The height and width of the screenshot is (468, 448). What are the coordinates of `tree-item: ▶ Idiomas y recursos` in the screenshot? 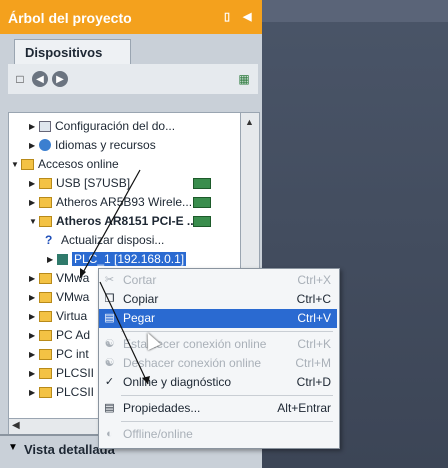 It's located at (92, 145).